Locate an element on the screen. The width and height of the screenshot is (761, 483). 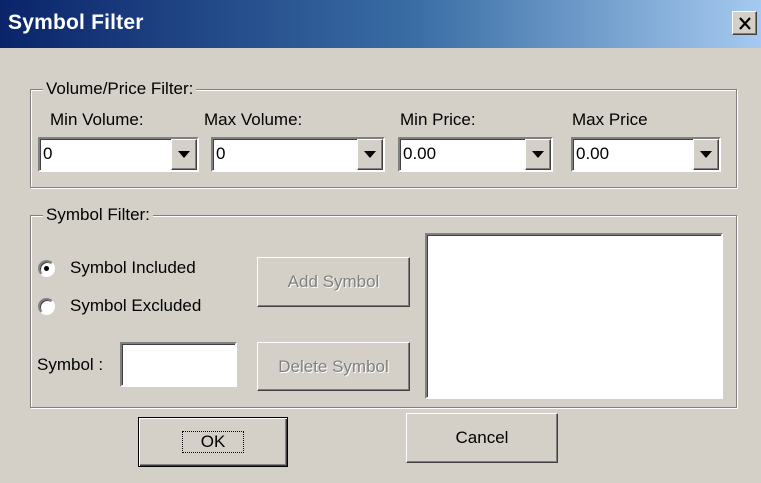
symbol-field-label: Symbol : is located at coordinates (70, 364).